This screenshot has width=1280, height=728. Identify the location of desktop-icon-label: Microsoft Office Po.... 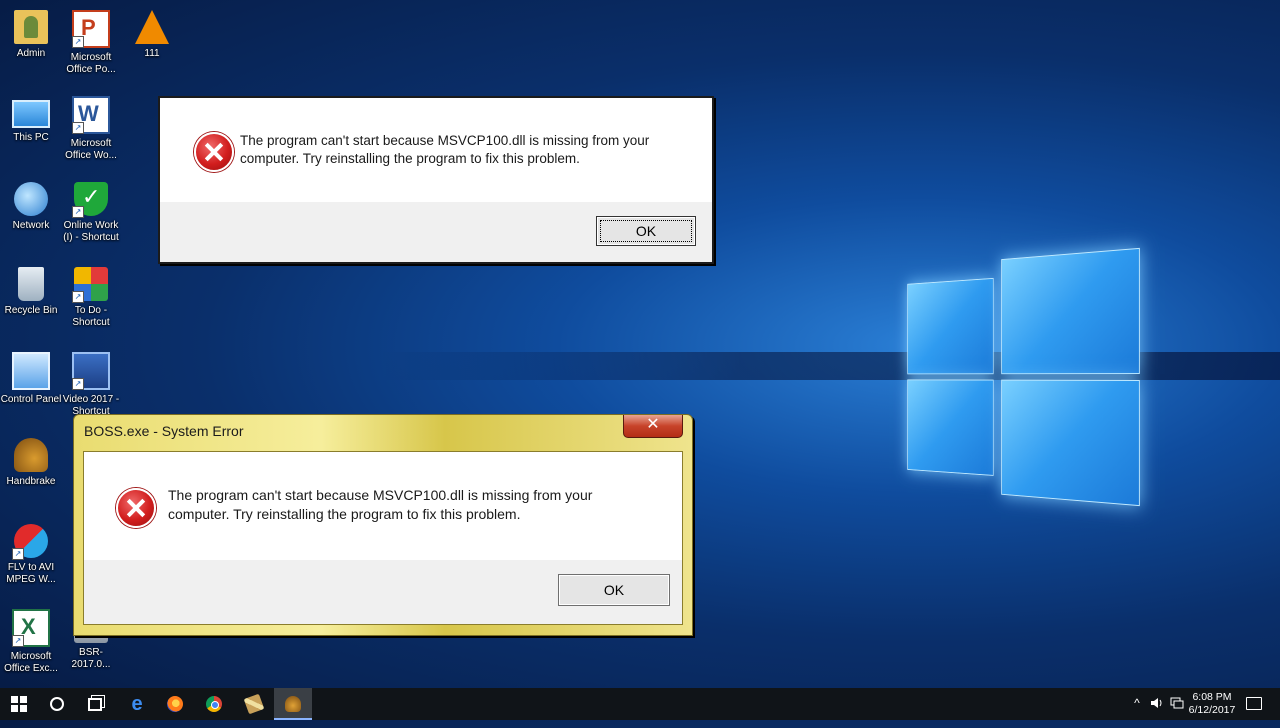
(91, 63).